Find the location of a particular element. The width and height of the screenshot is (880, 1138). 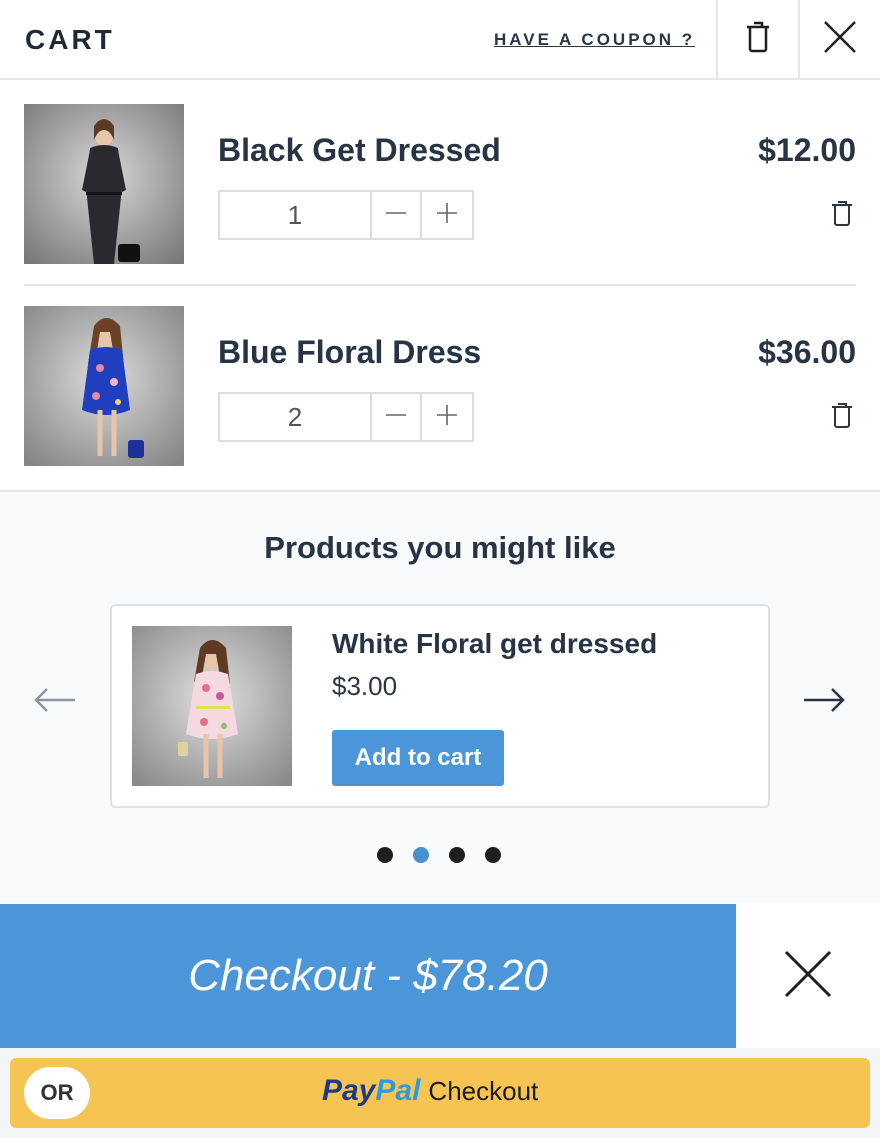

close-cart-button is located at coordinates (839, 39).